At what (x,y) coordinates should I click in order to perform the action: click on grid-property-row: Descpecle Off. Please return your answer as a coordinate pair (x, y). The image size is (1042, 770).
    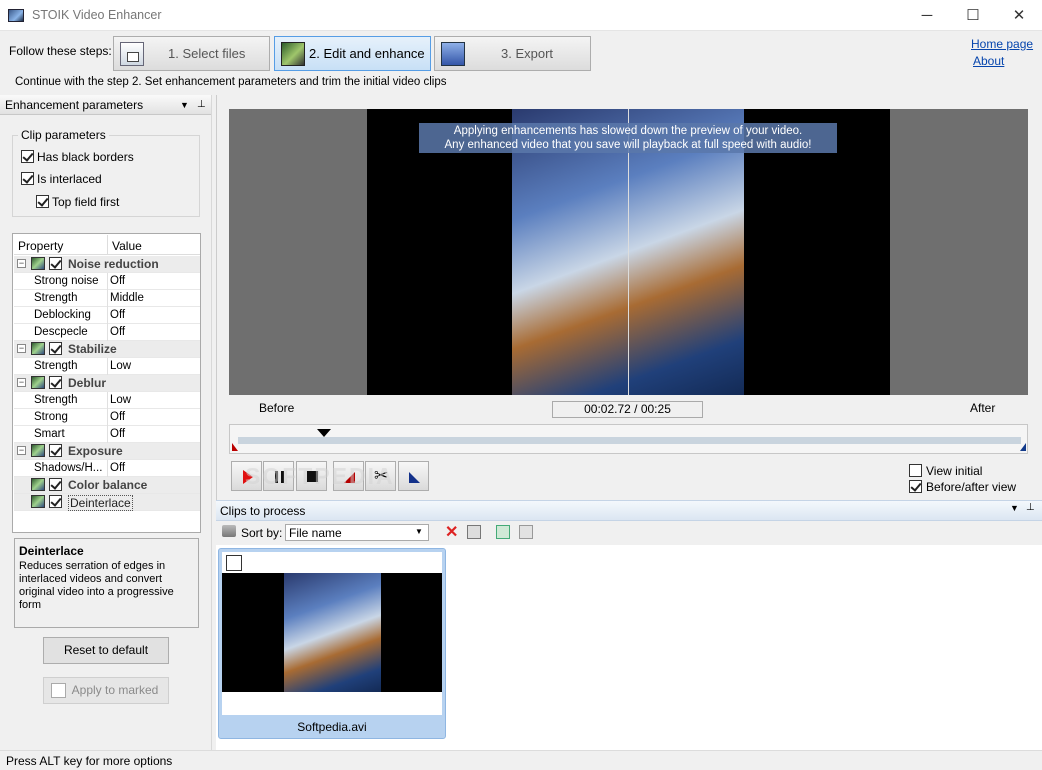
    Looking at the image, I should click on (107, 332).